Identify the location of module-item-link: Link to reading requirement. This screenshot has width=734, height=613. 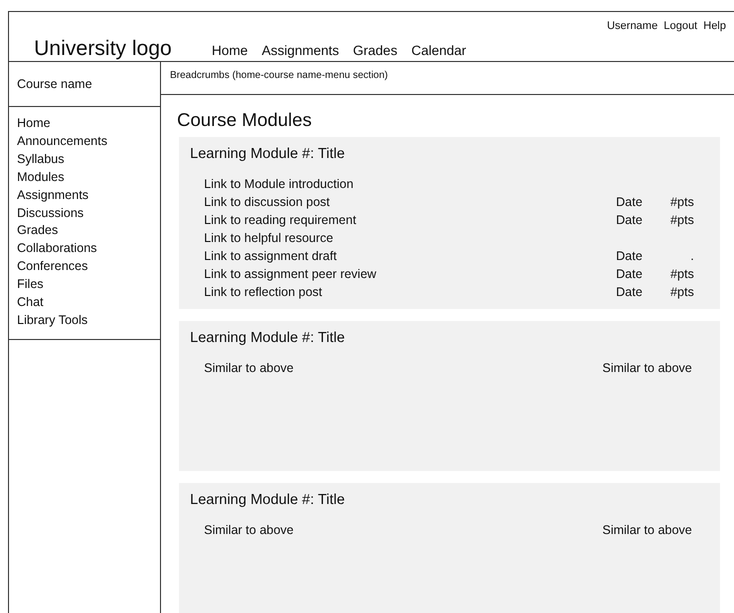
(280, 220).